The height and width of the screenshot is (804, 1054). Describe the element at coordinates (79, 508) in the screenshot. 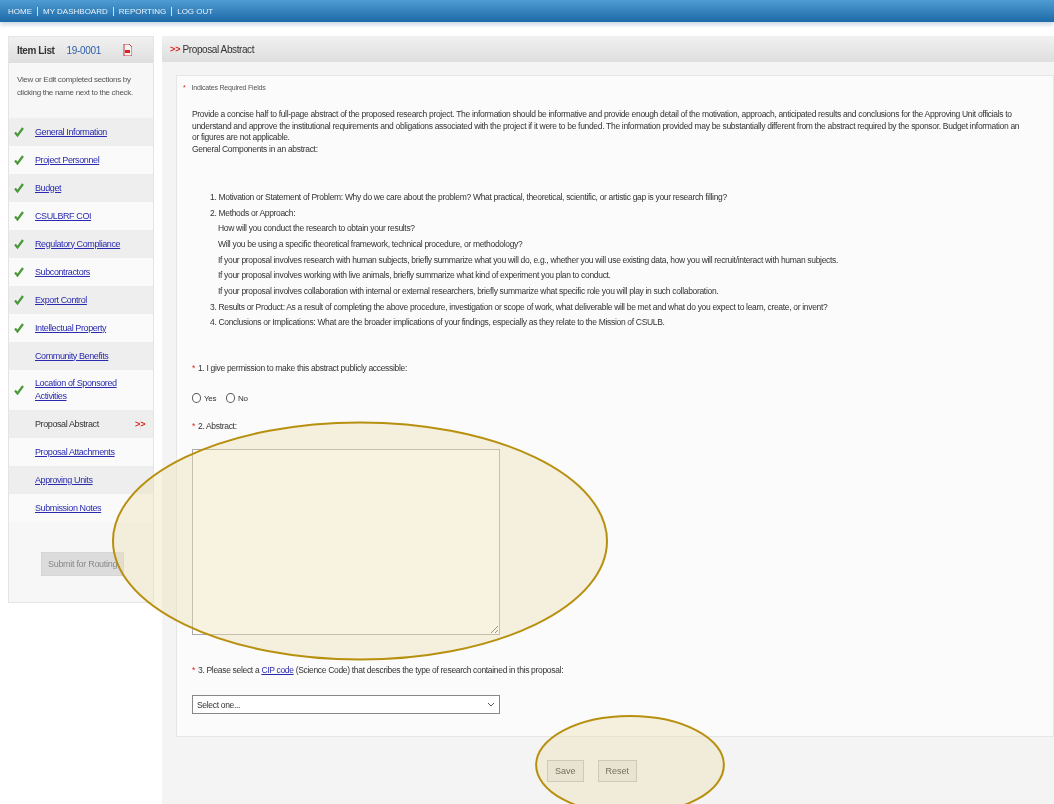

I see `sidebar-item: Submission Notes` at that location.